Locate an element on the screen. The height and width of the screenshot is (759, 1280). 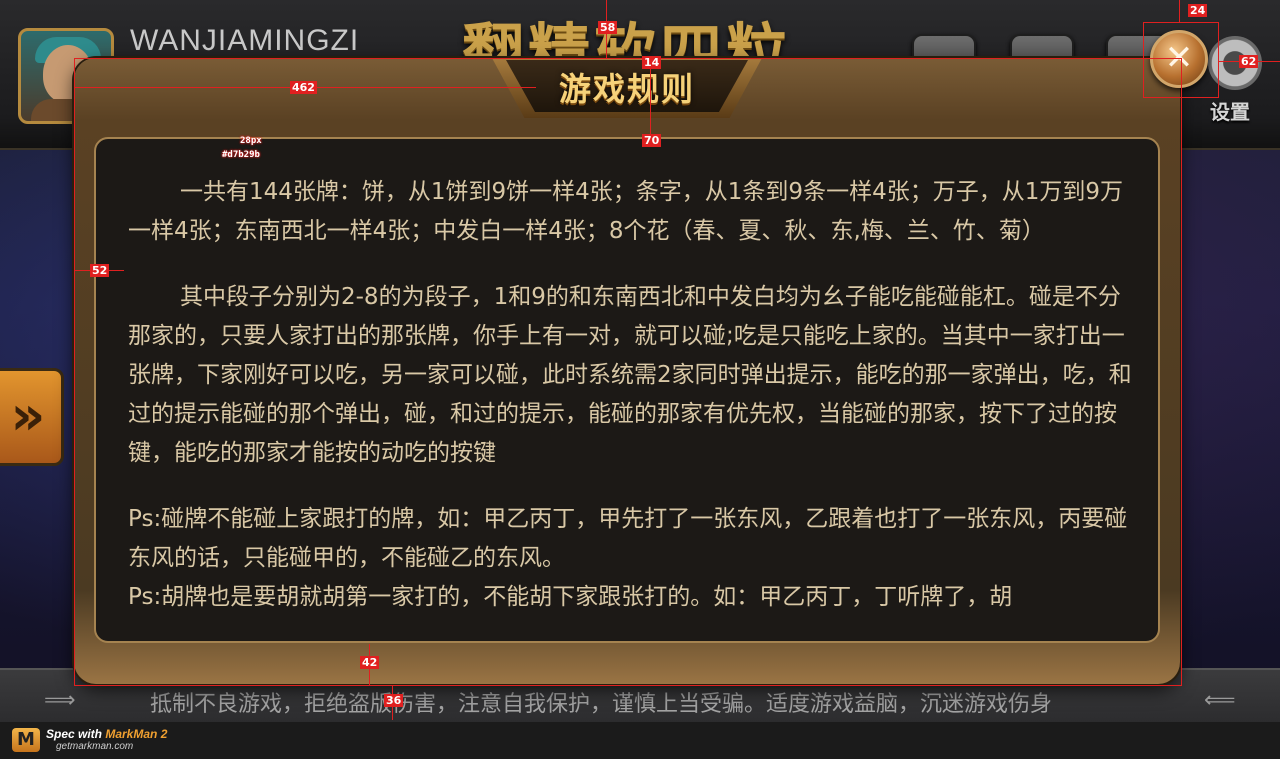
dialog-title: 游戏规则 is located at coordinates (626, 89).